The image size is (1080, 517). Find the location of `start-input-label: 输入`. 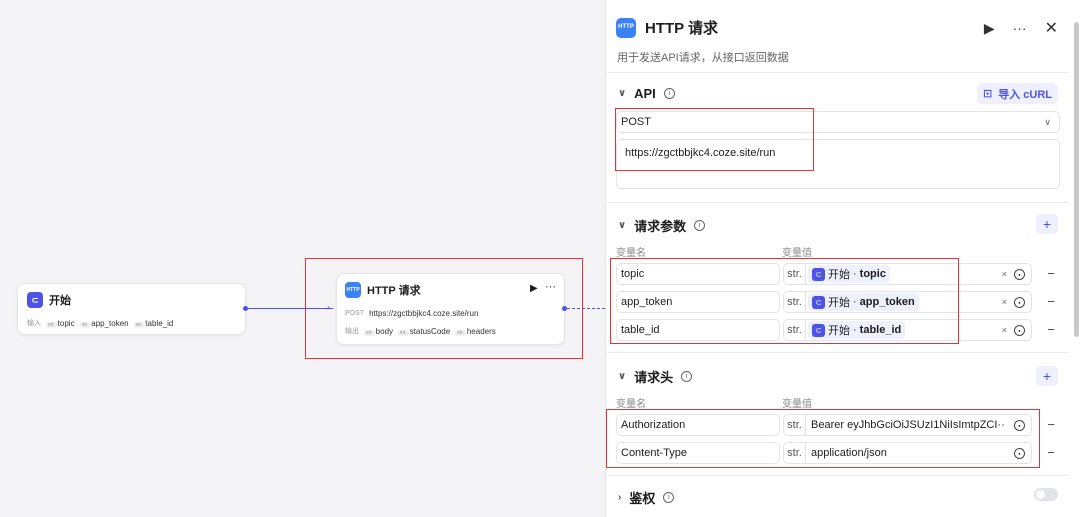

start-input-label: 输入 is located at coordinates (34, 323).